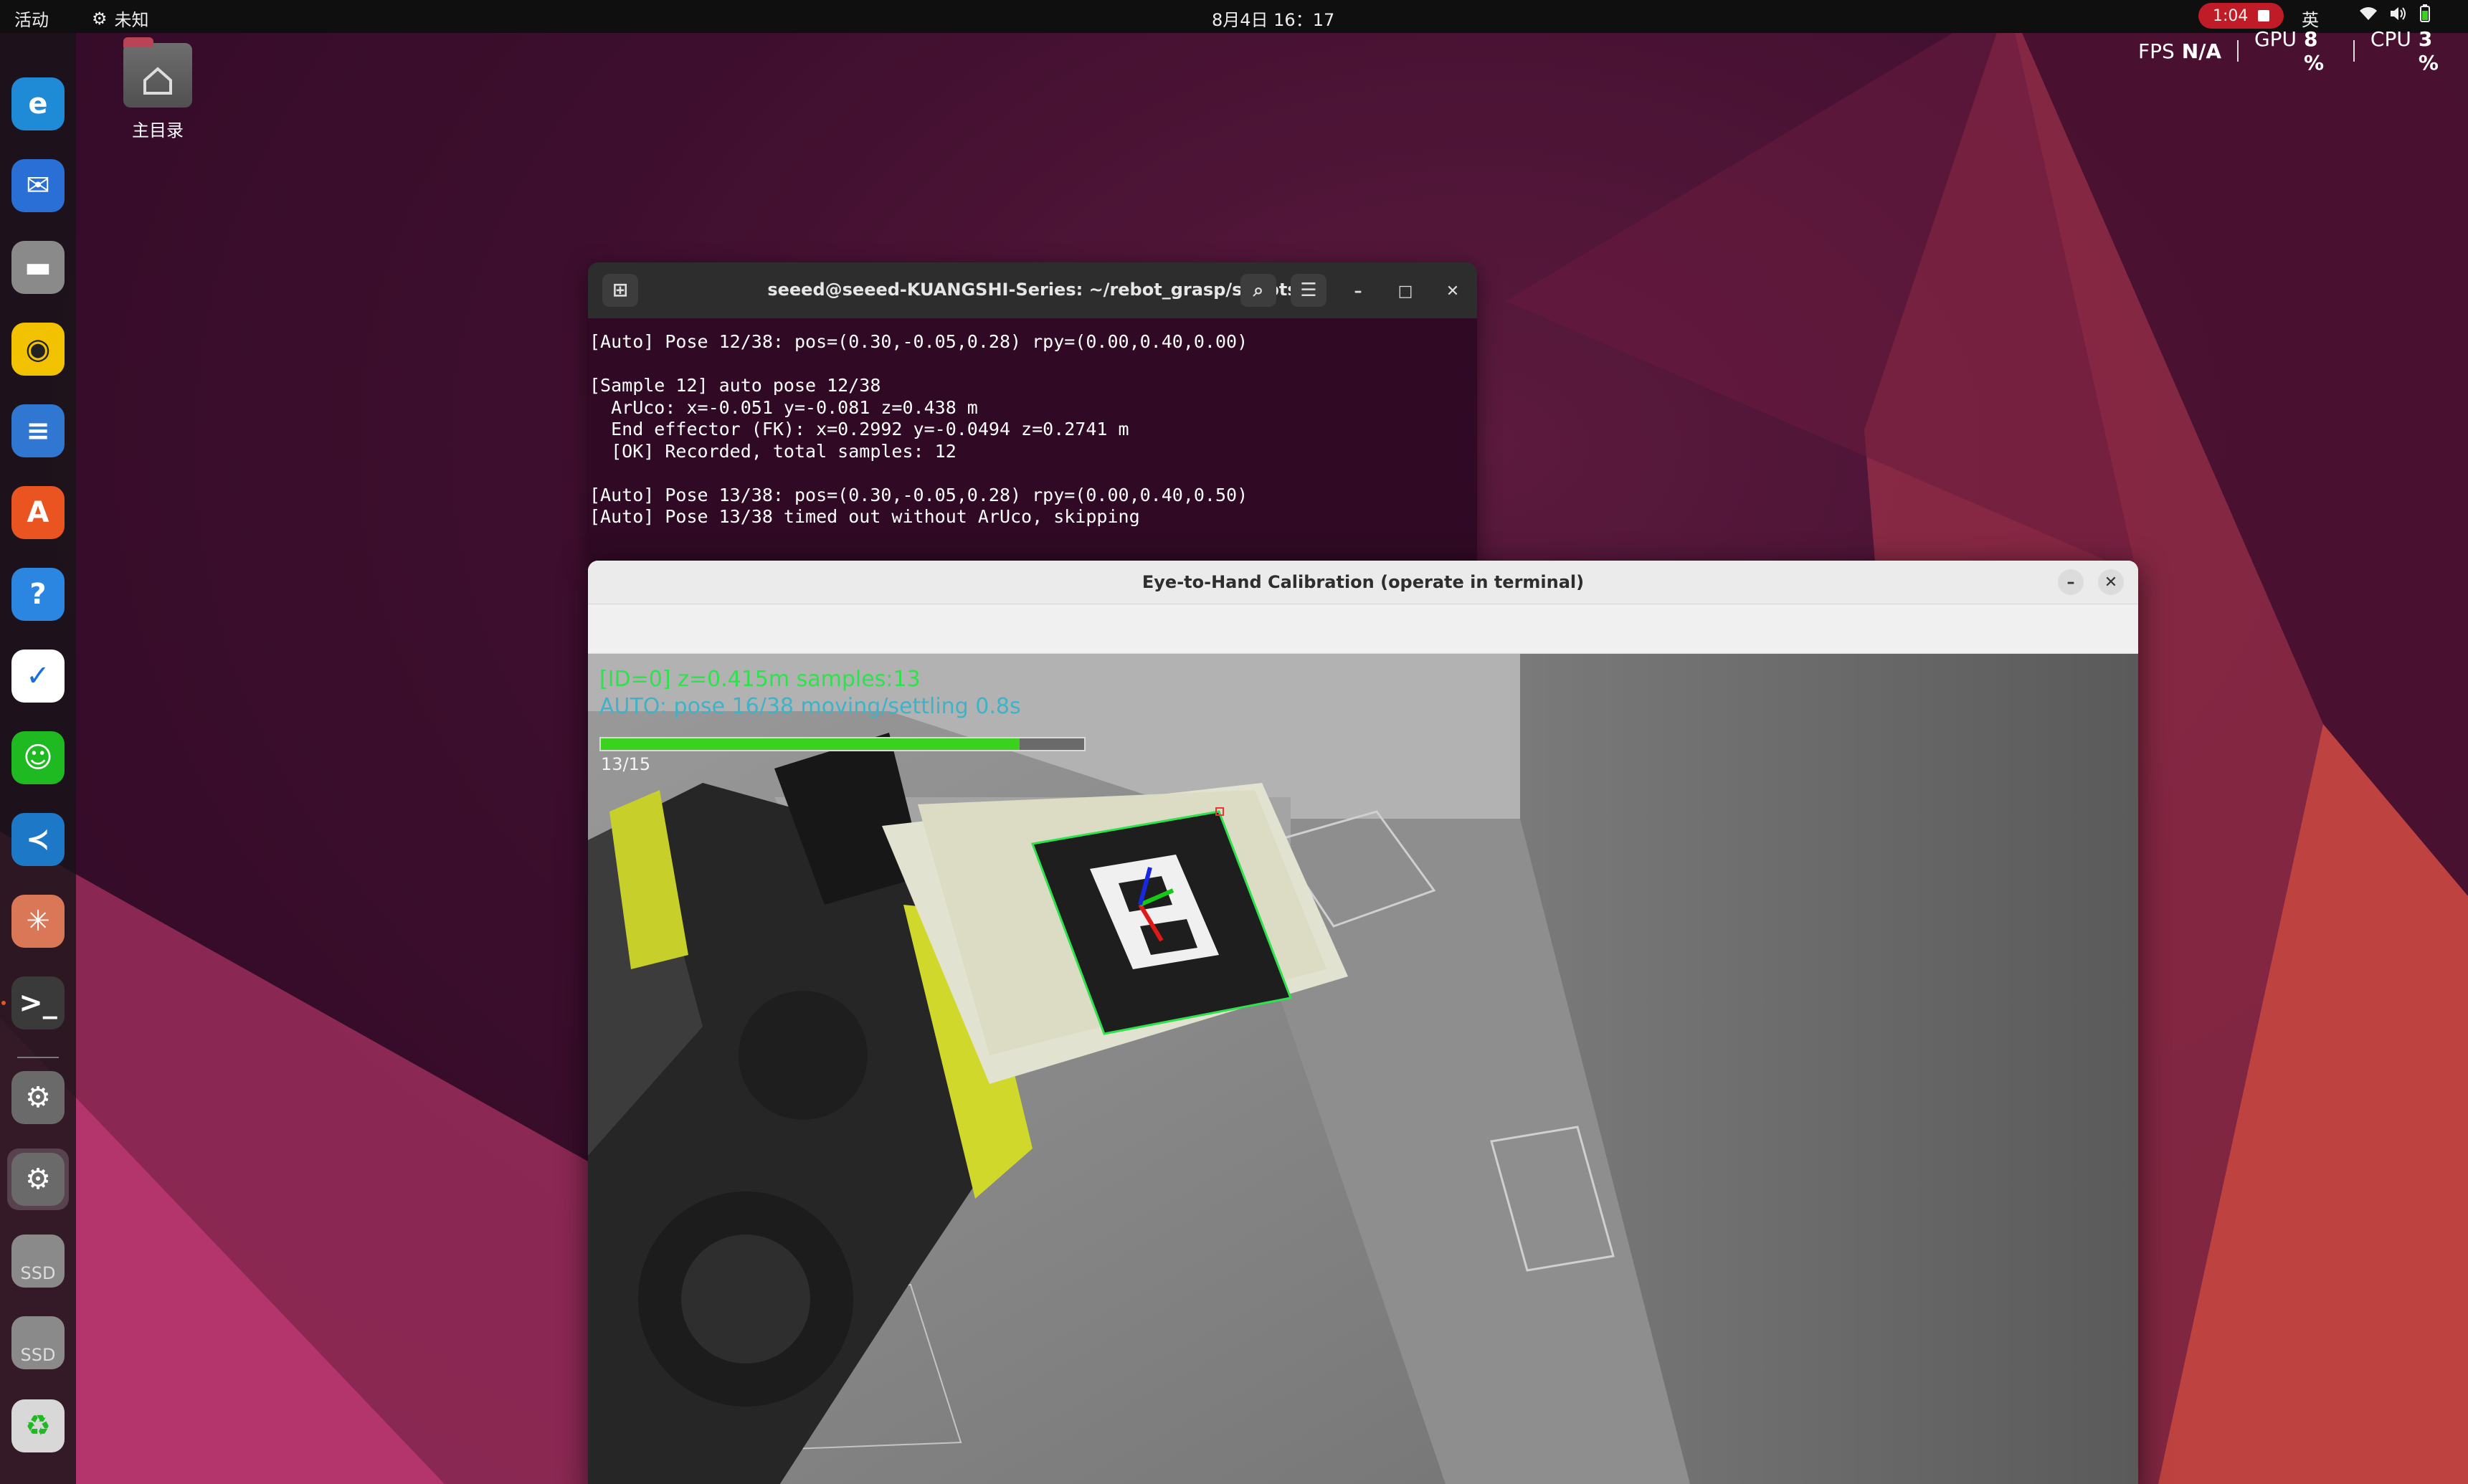  I want to click on app-menu-icon: ⚙, so click(100, 18).